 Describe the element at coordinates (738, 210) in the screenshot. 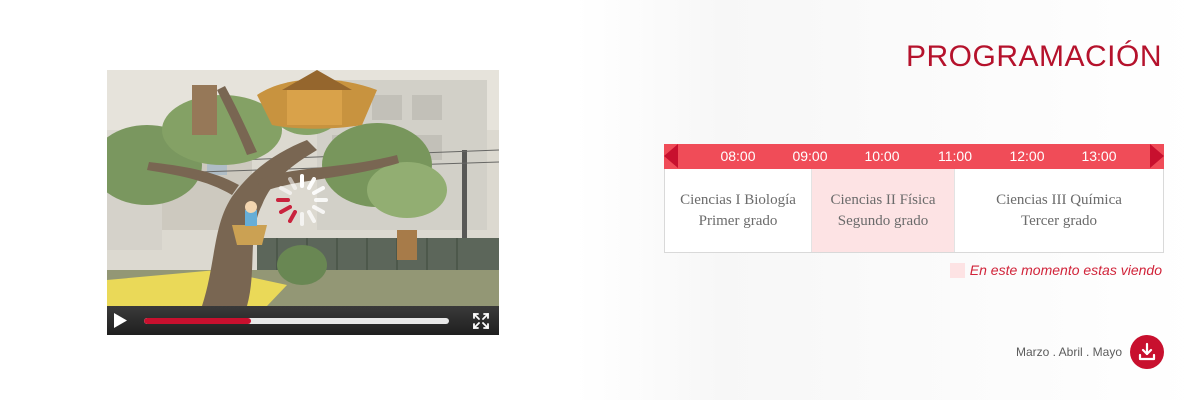

I see `program-cell-biologia: Ciencias I Biología Primer grado` at that location.